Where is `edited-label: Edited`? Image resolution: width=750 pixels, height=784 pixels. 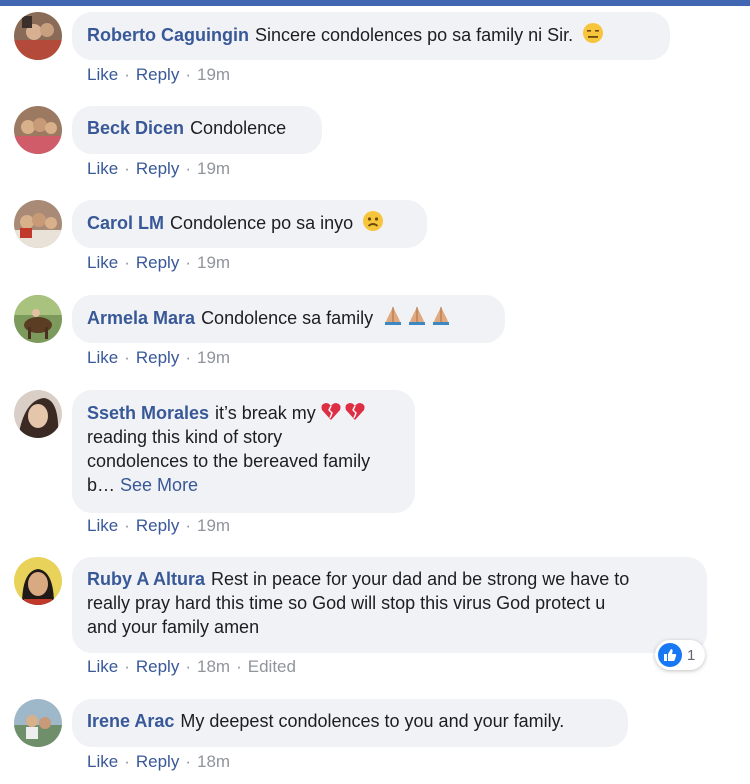
edited-label: Edited is located at coordinates (272, 666).